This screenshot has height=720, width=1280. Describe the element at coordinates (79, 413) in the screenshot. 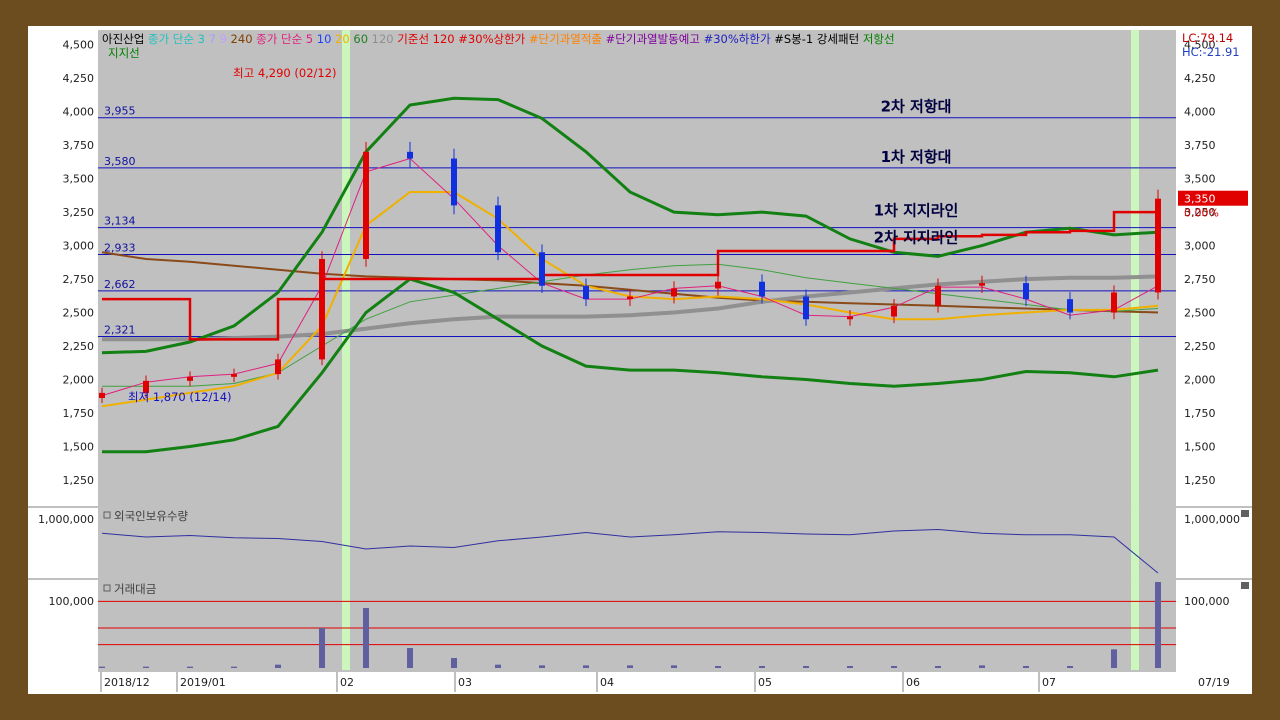

I see `y-tick-label-left: 1,750` at that location.